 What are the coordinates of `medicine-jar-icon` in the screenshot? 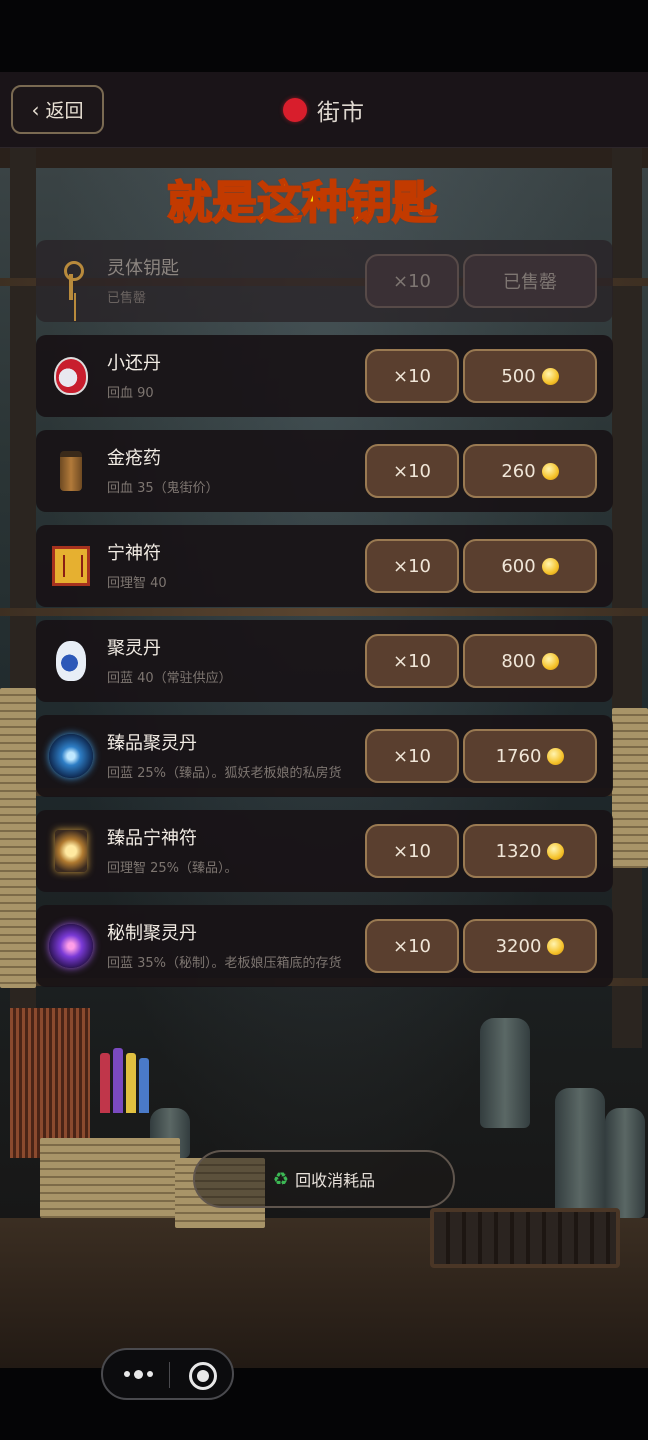 It's located at (71, 471).